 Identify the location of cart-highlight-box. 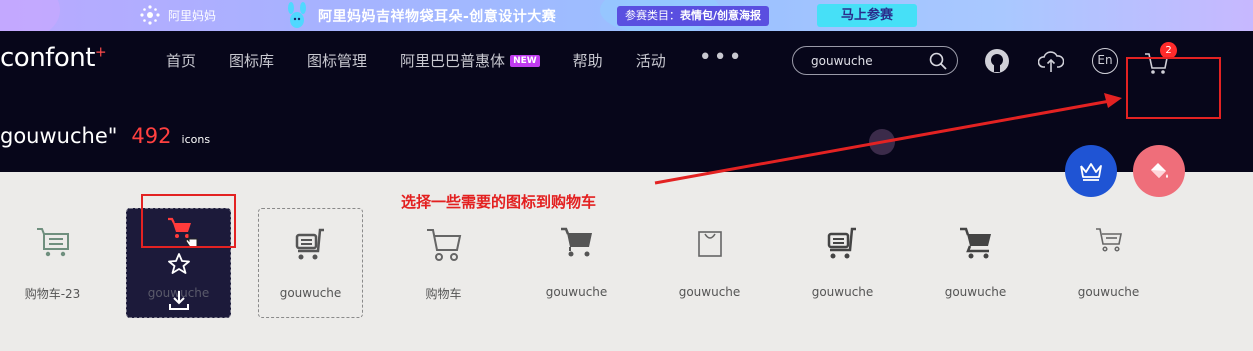
(1173, 88).